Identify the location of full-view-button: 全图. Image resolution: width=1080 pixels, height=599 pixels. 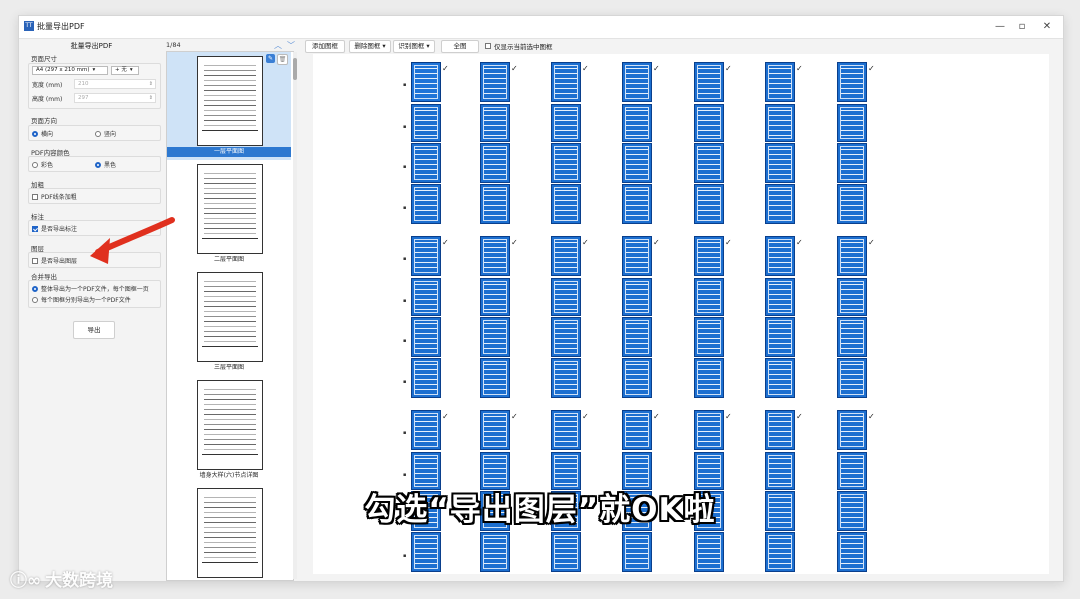
(460, 46).